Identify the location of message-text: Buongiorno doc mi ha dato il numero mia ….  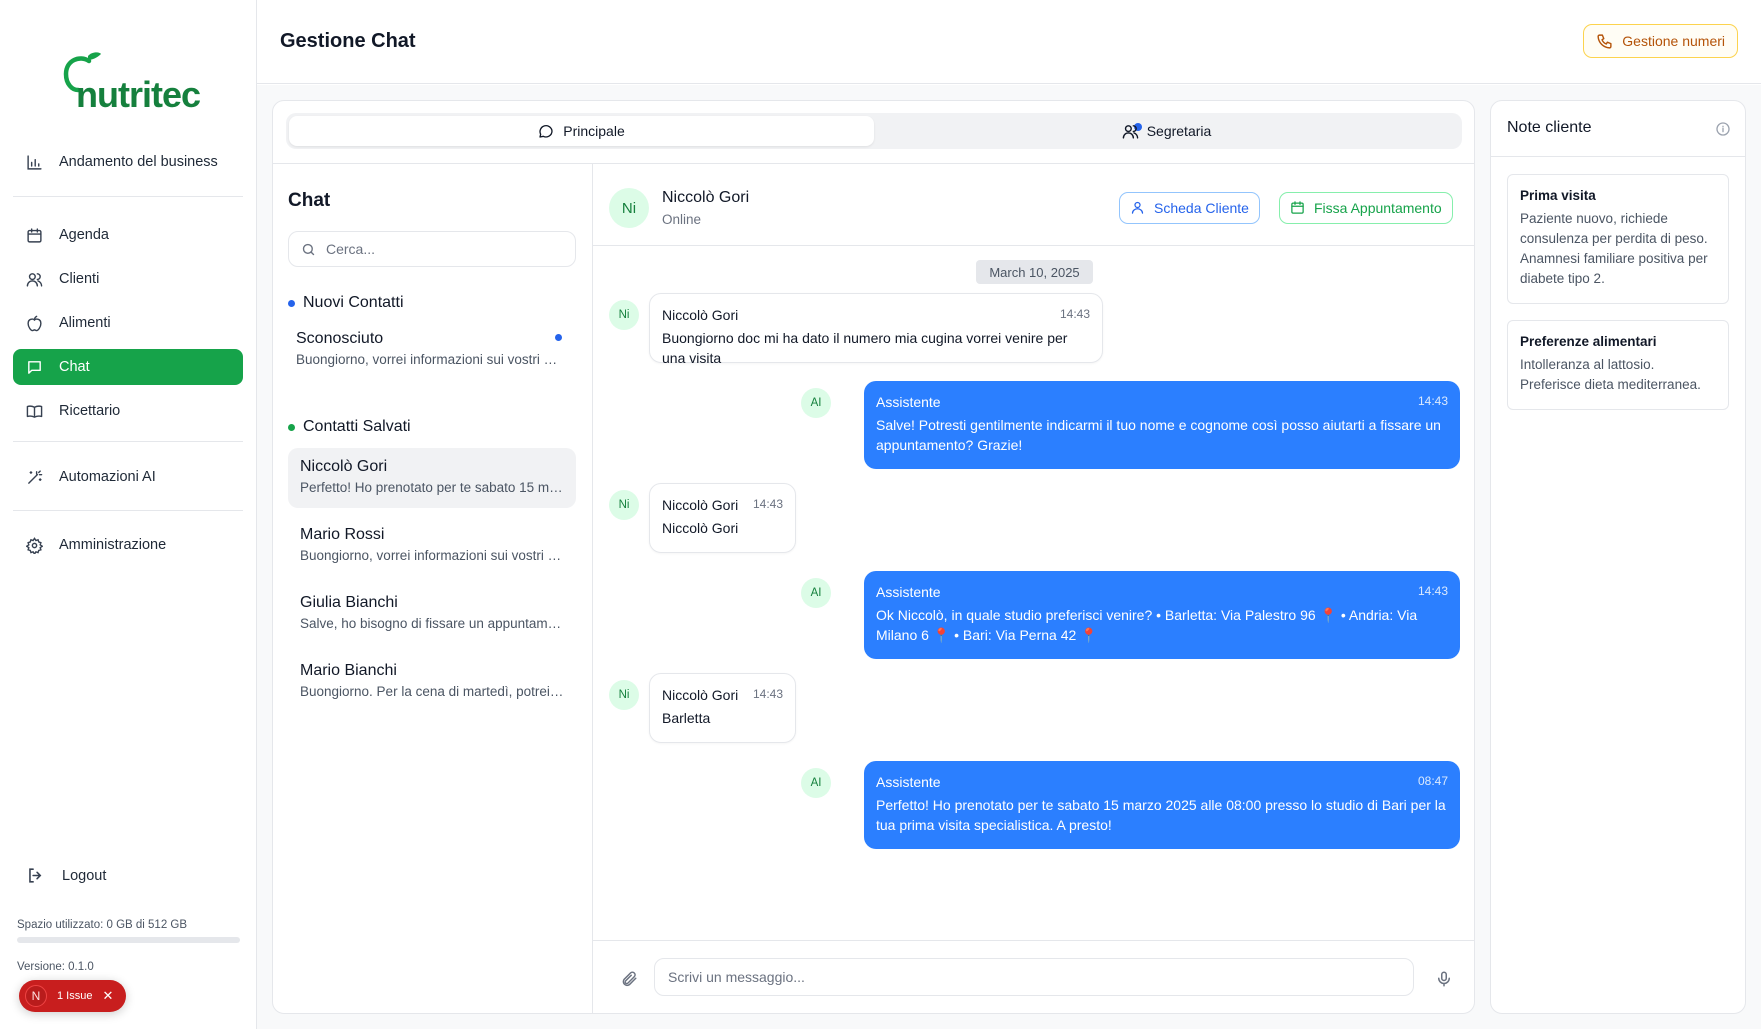
(865, 348).